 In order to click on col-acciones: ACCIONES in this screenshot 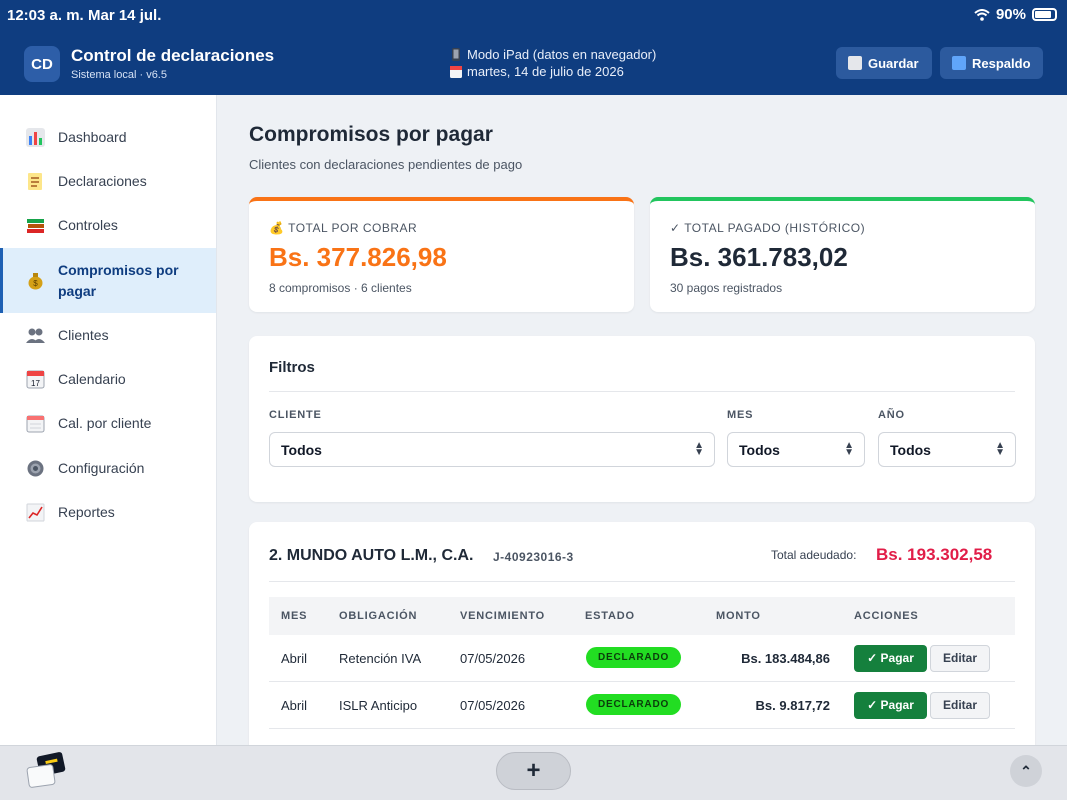, I will do `click(886, 616)`.